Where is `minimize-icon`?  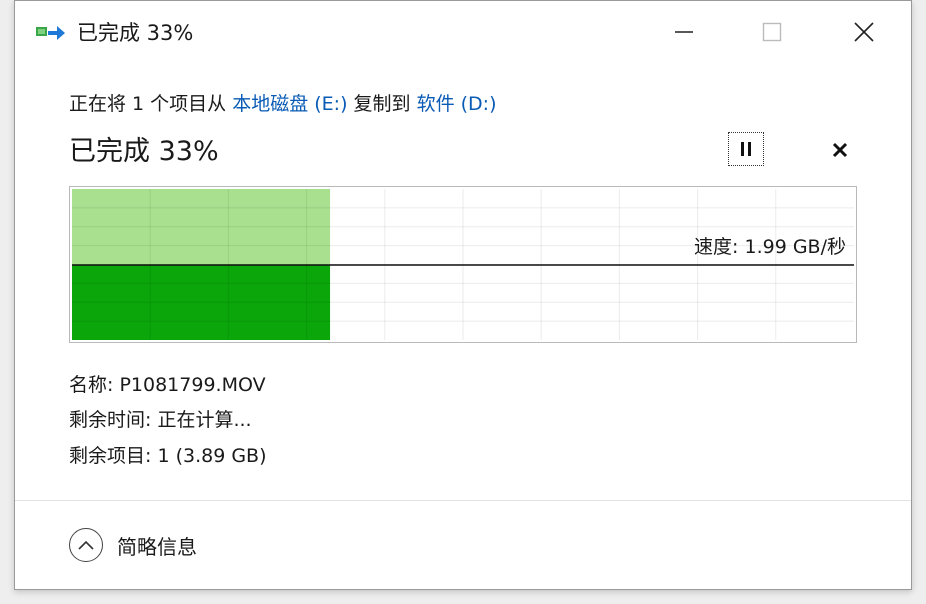
minimize-icon is located at coordinates (684, 32).